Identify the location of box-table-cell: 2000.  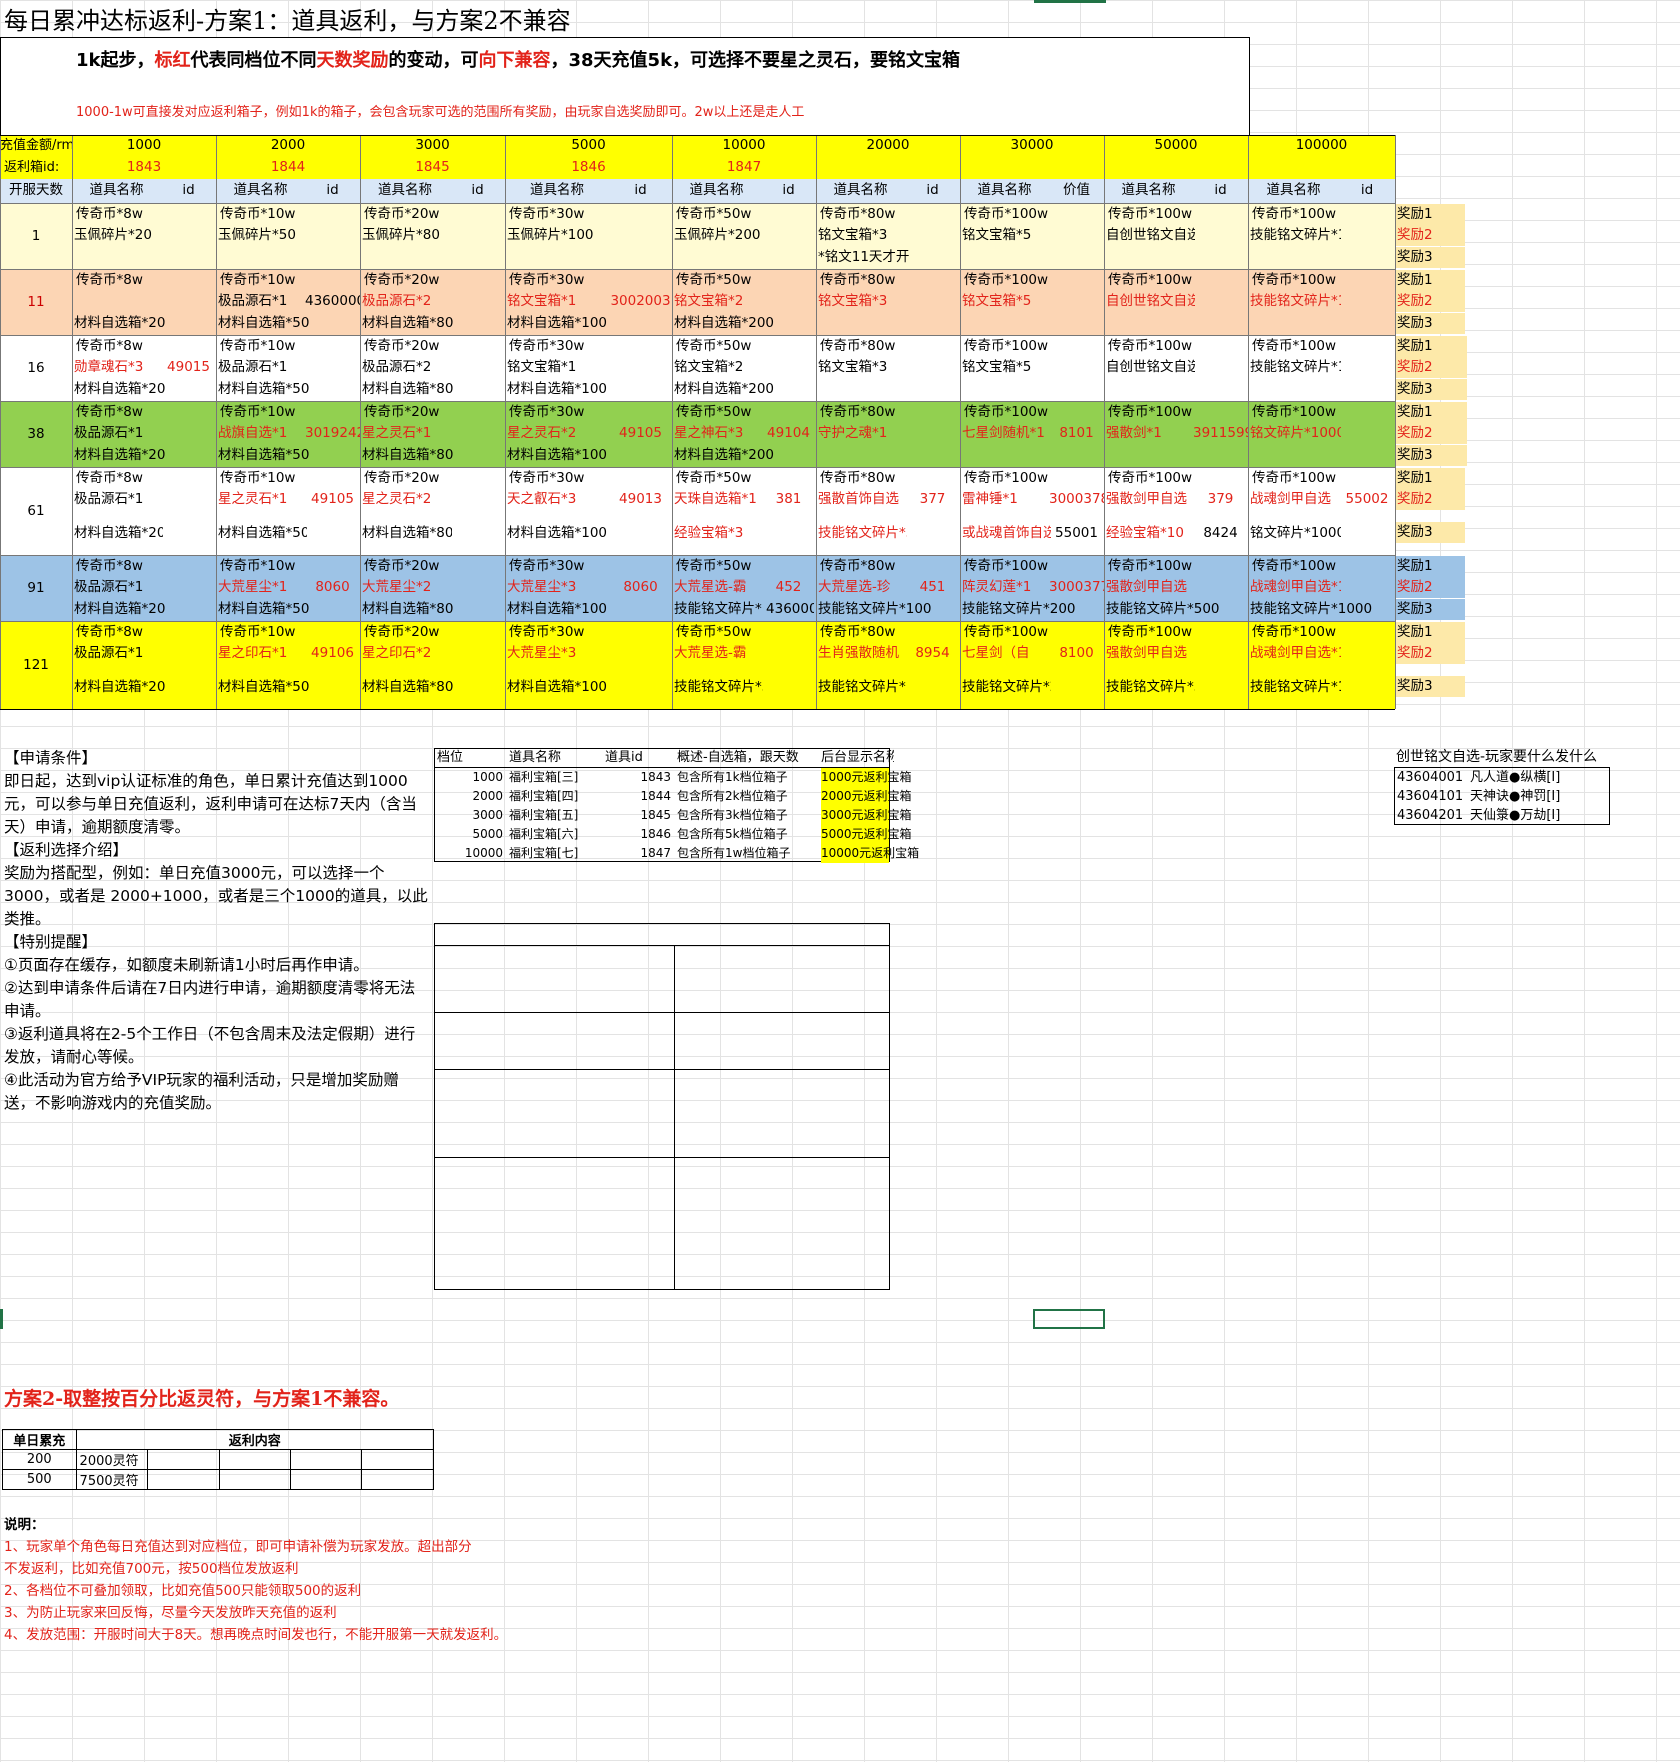
(487, 796).